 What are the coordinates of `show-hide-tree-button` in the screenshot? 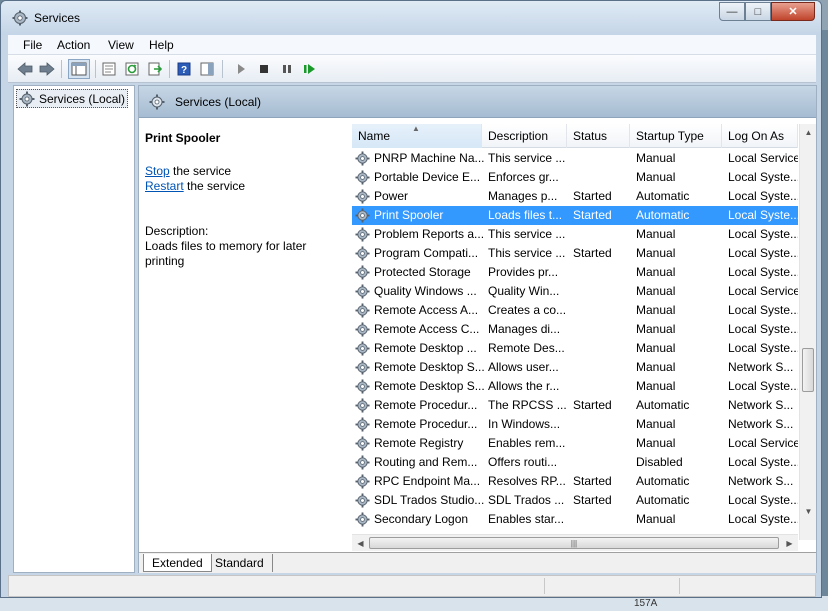 It's located at (79, 69).